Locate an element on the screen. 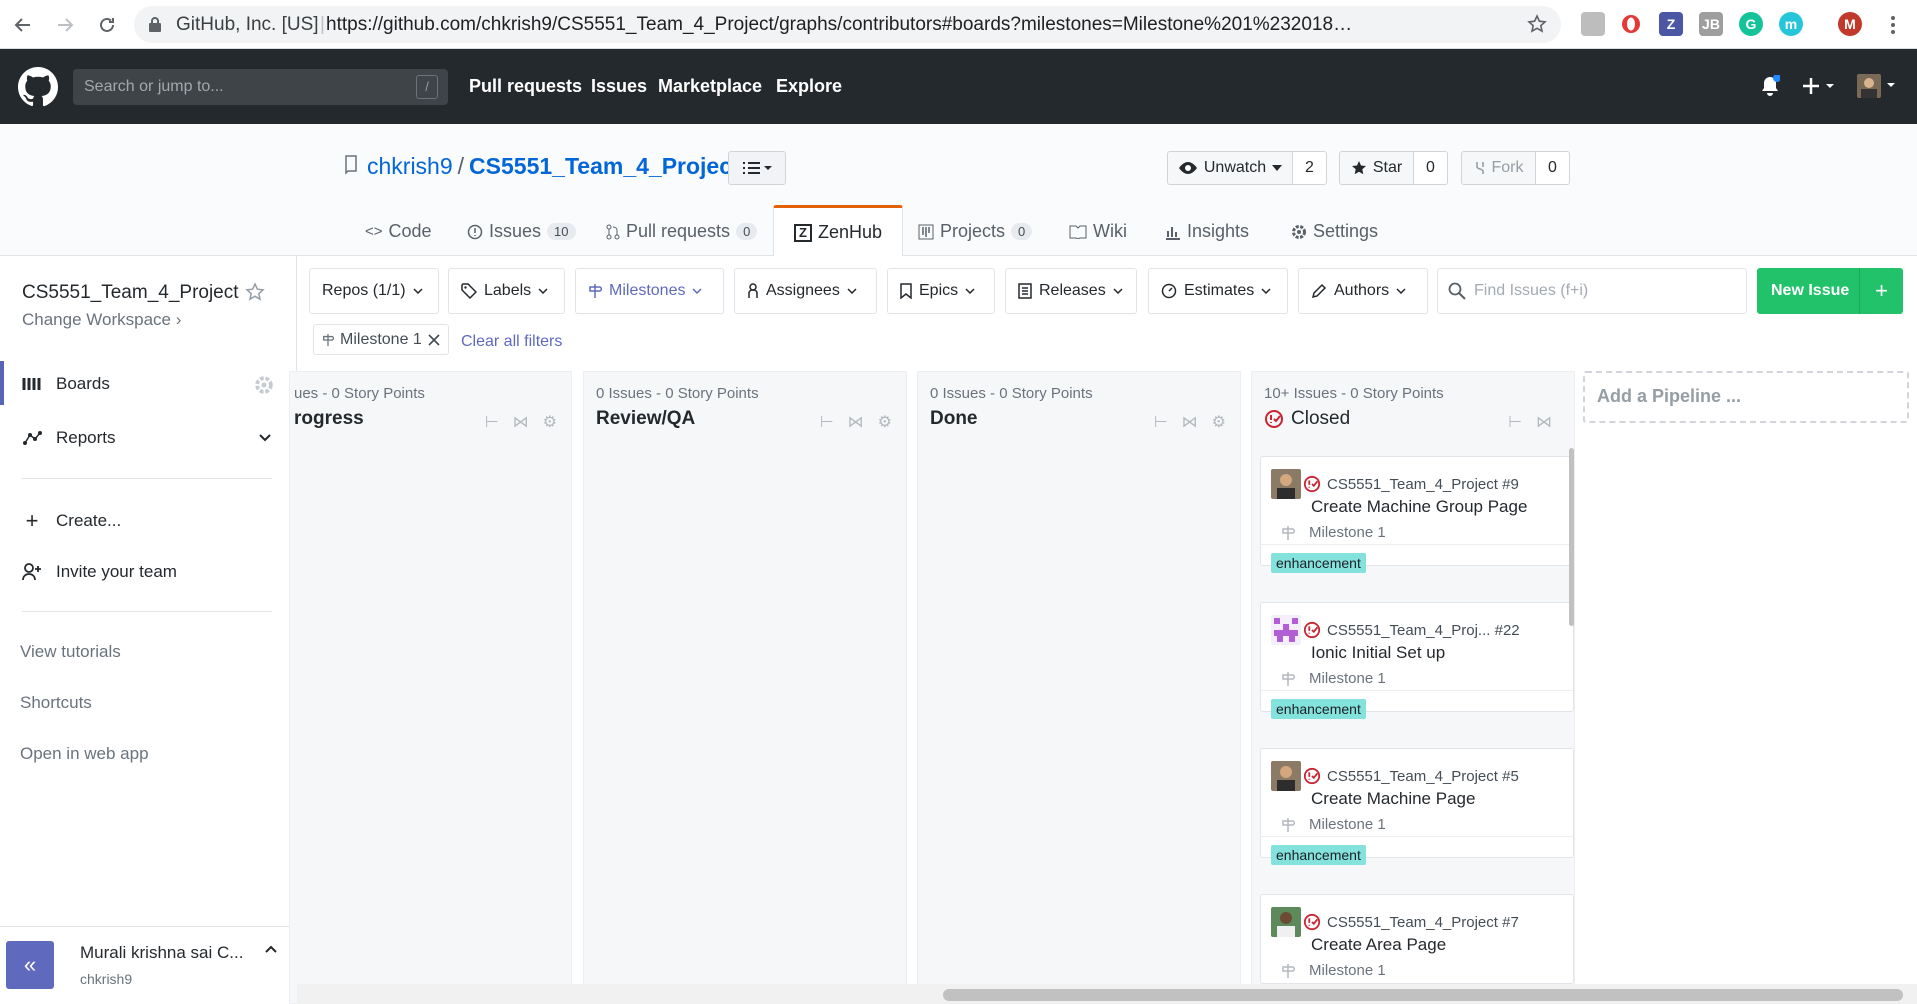  create-new-plus-icon is located at coordinates (1820, 86).